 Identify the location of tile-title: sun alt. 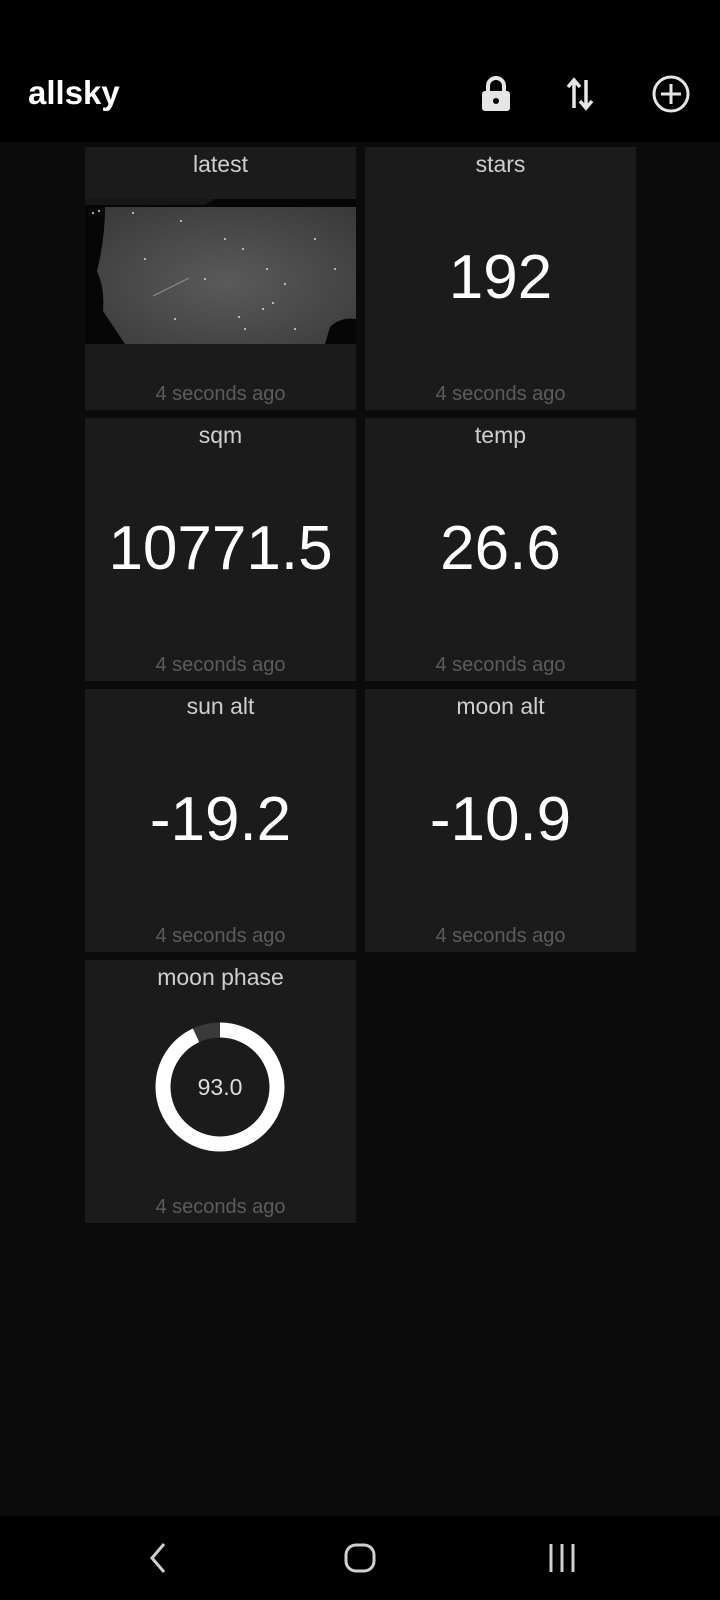
(220, 706).